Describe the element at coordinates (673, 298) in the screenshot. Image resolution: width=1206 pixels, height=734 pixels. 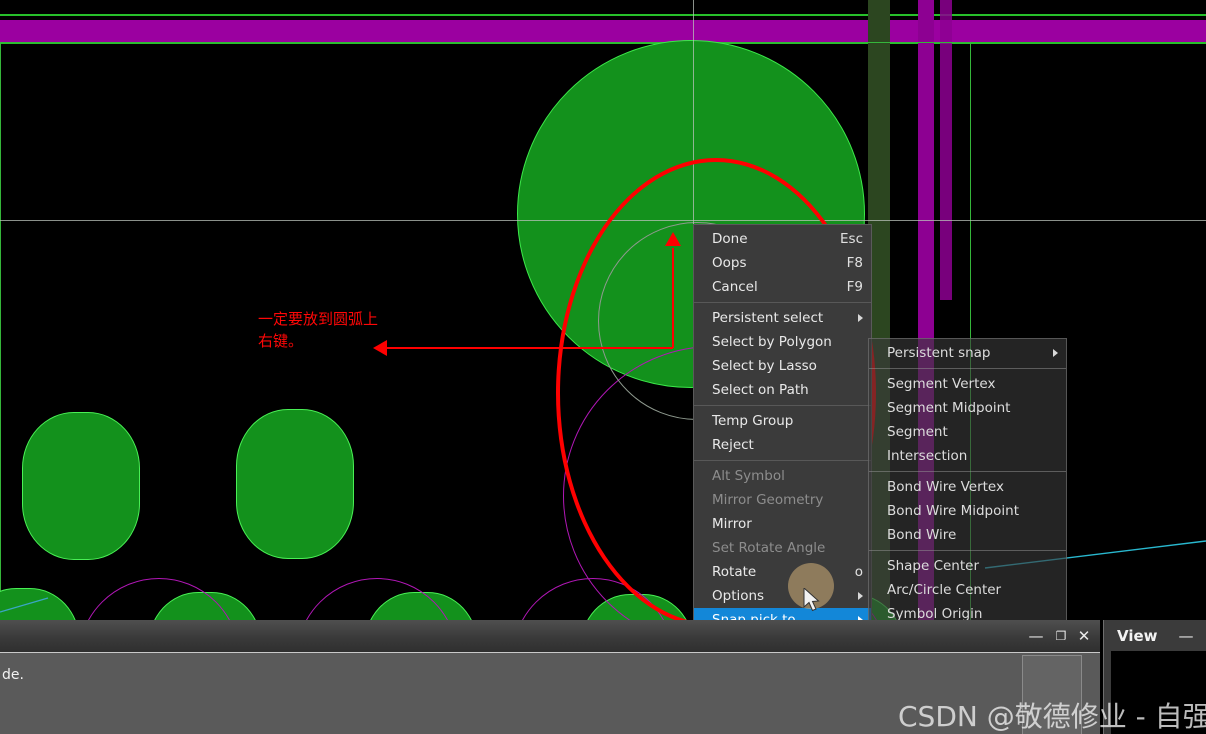
I see `annotation-arrow-line-v` at that location.